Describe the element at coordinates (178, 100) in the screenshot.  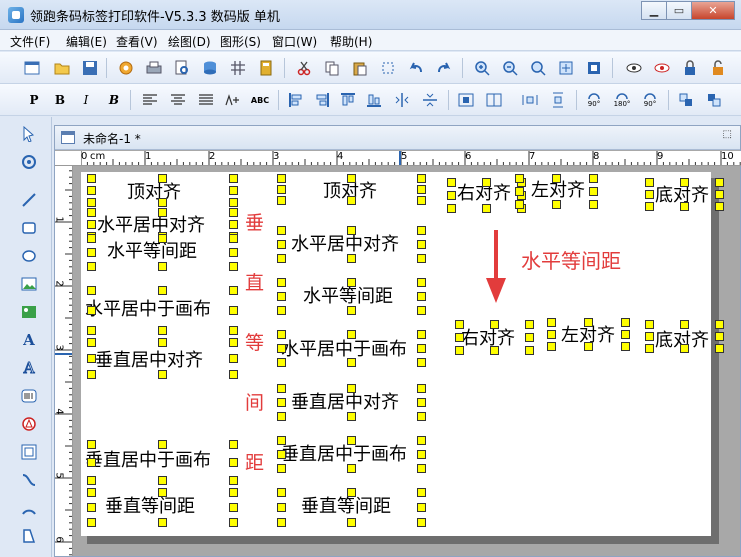
I see `align-center-icon` at that location.